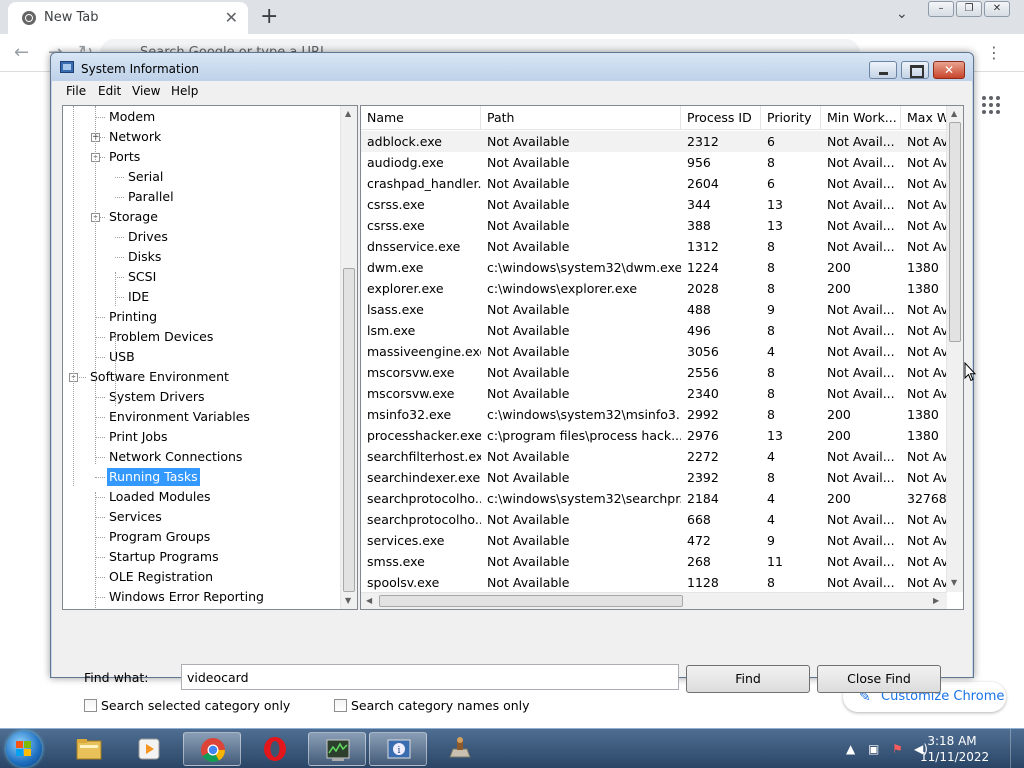 Image resolution: width=1024 pixels, height=768 pixels. I want to click on tree-item: Running Tasks, so click(153, 477).